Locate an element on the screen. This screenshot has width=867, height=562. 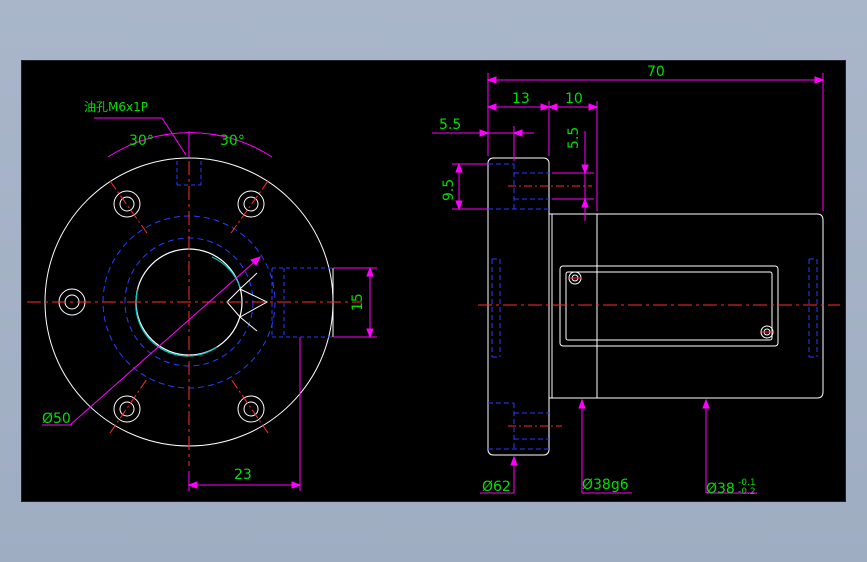
tolerance-lower-label: -0.2 is located at coordinates (747, 492).